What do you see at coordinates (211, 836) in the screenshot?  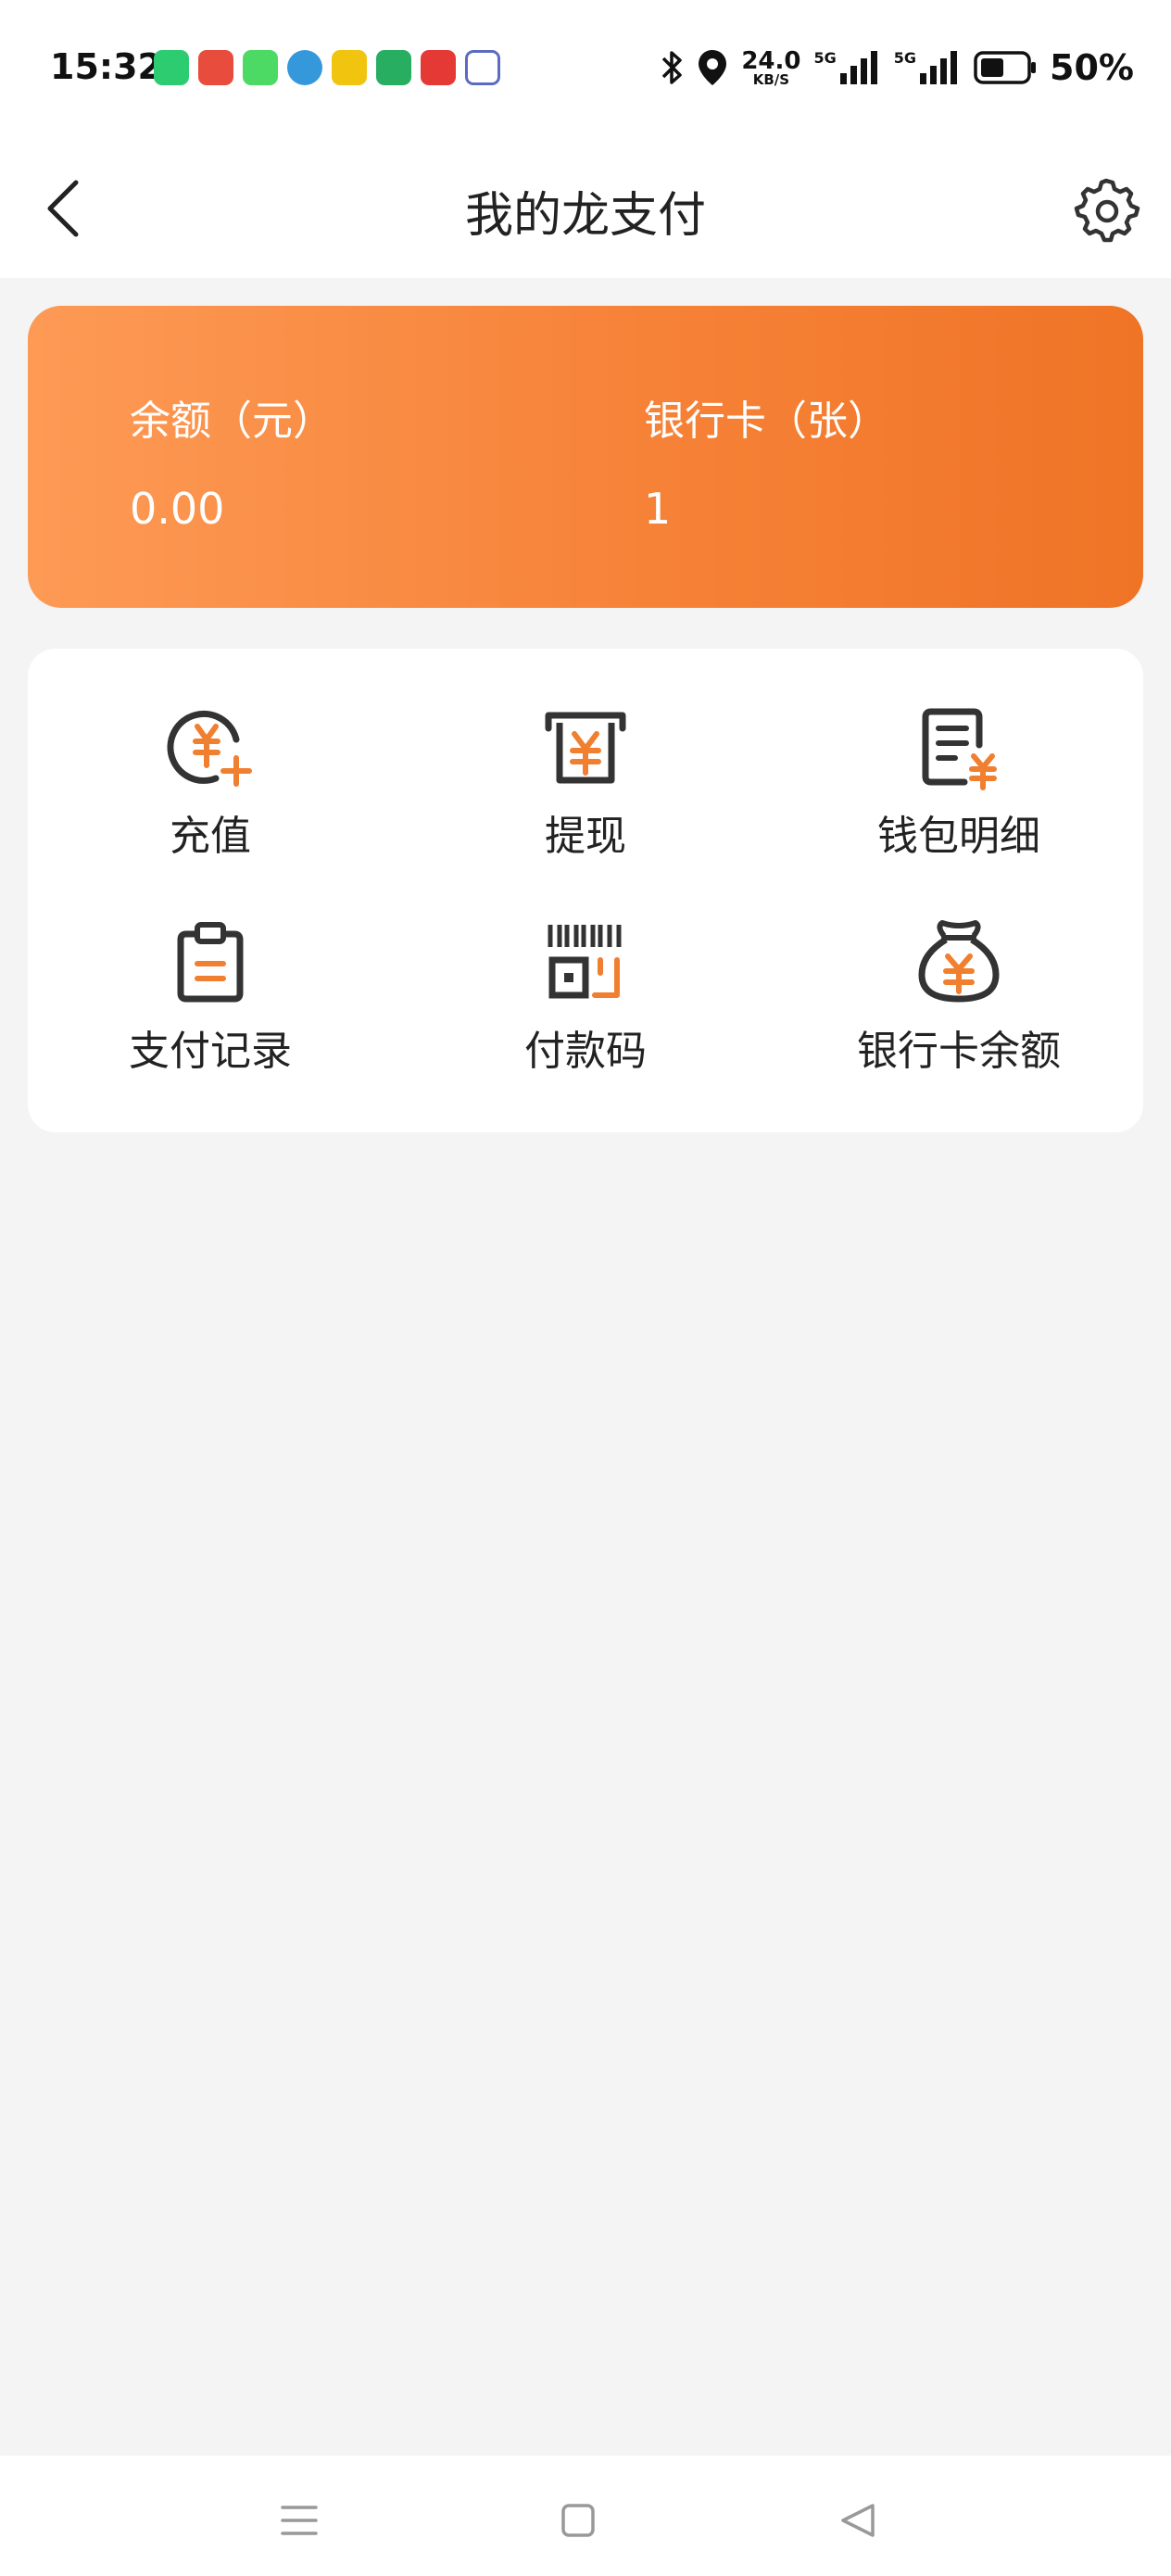 I see `recharge-label: 充值` at bounding box center [211, 836].